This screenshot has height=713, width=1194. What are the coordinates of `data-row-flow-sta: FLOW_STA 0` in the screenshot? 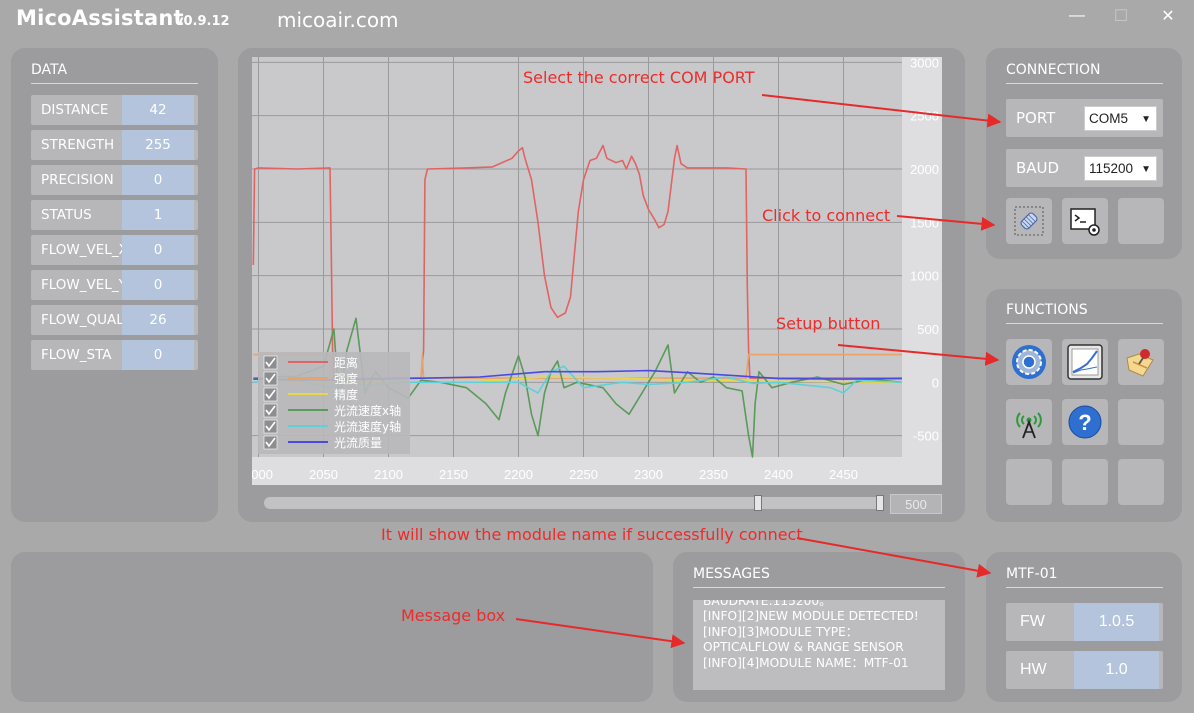 It's located at (114, 355).